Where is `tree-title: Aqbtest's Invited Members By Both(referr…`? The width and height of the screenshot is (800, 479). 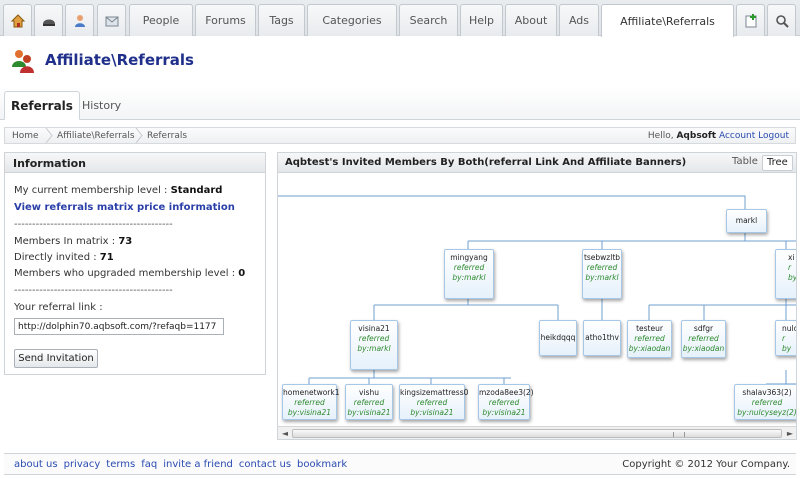 tree-title: Aqbtest's Invited Members By Both(referr… is located at coordinates (486, 162).